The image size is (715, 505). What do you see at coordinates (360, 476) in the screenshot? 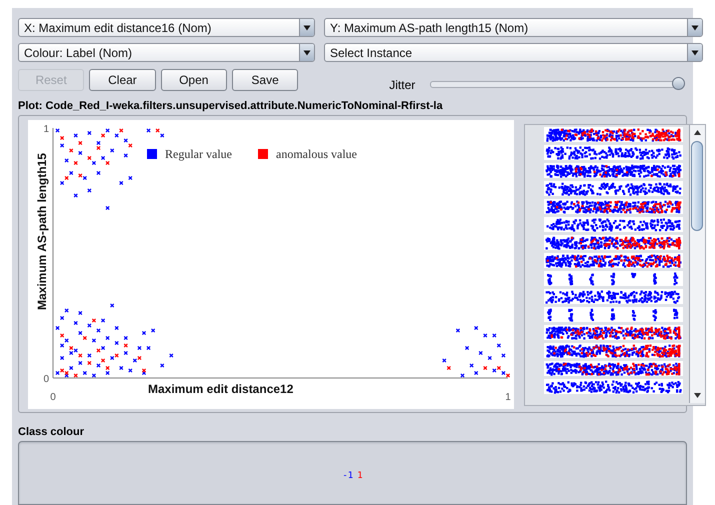
I see `class-label: 1` at bounding box center [360, 476].